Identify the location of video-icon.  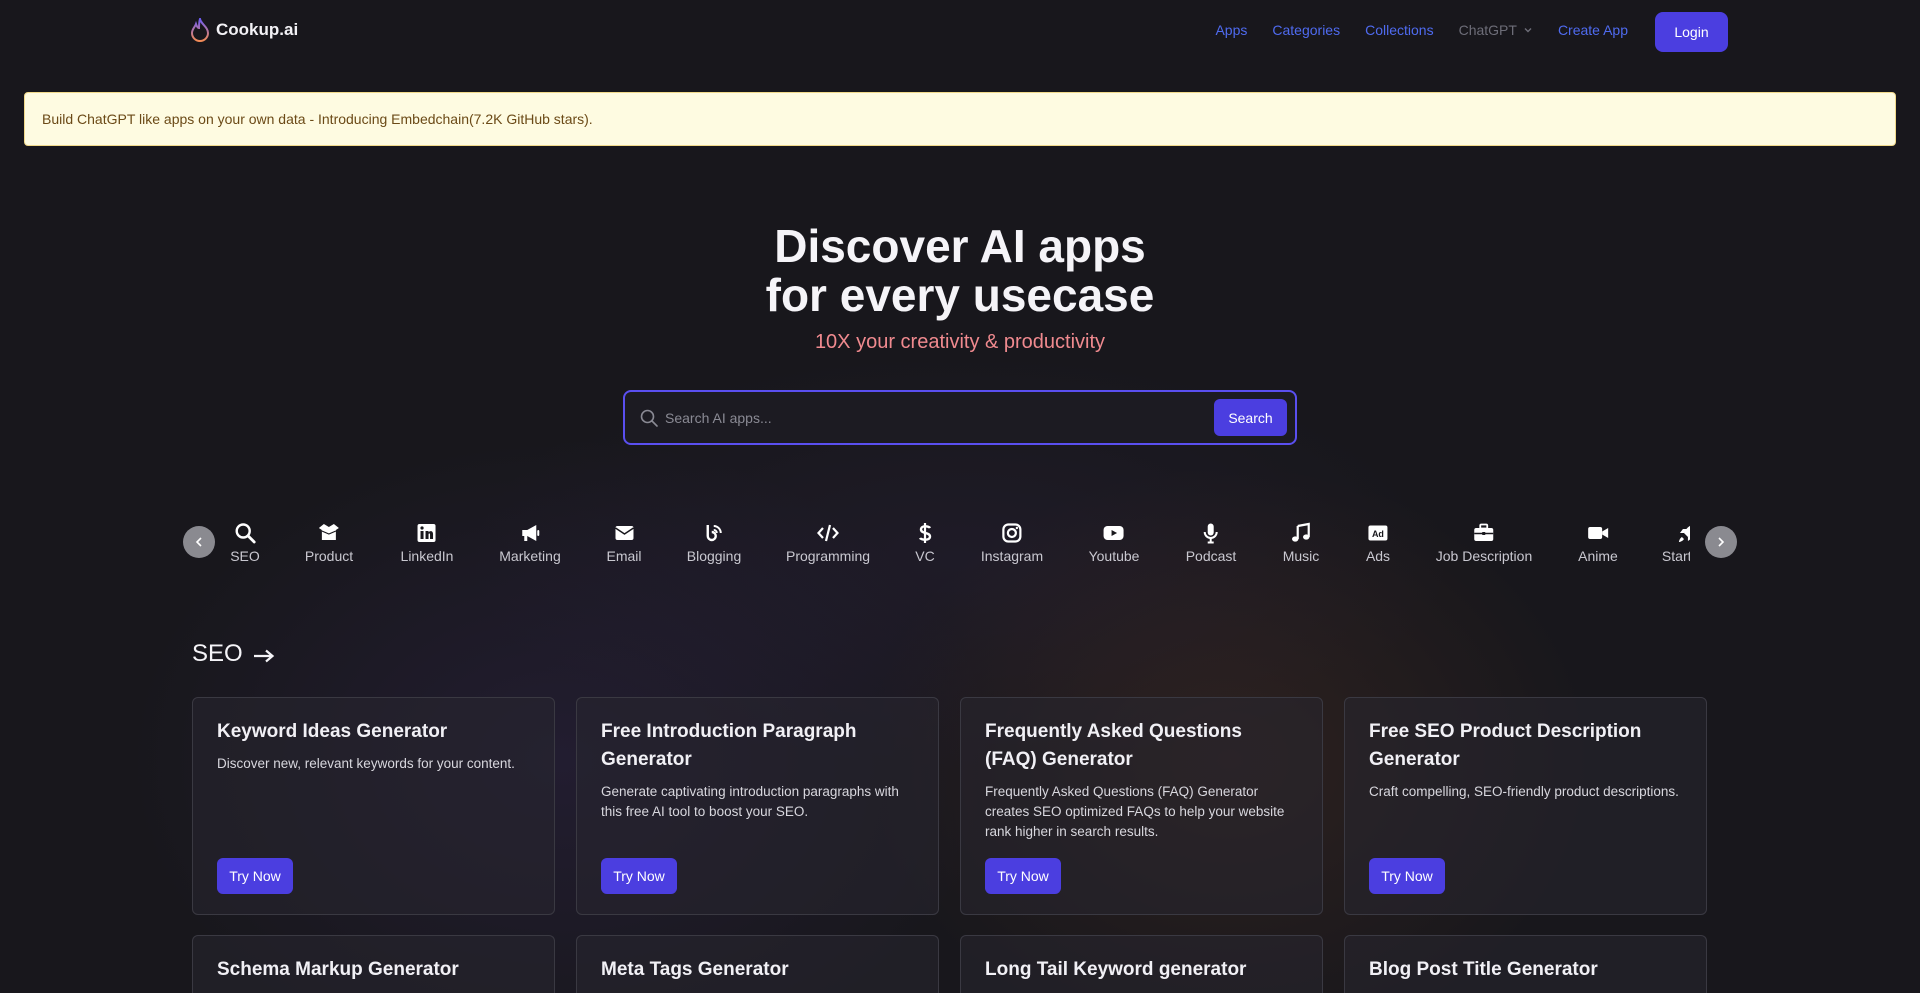
(1598, 533).